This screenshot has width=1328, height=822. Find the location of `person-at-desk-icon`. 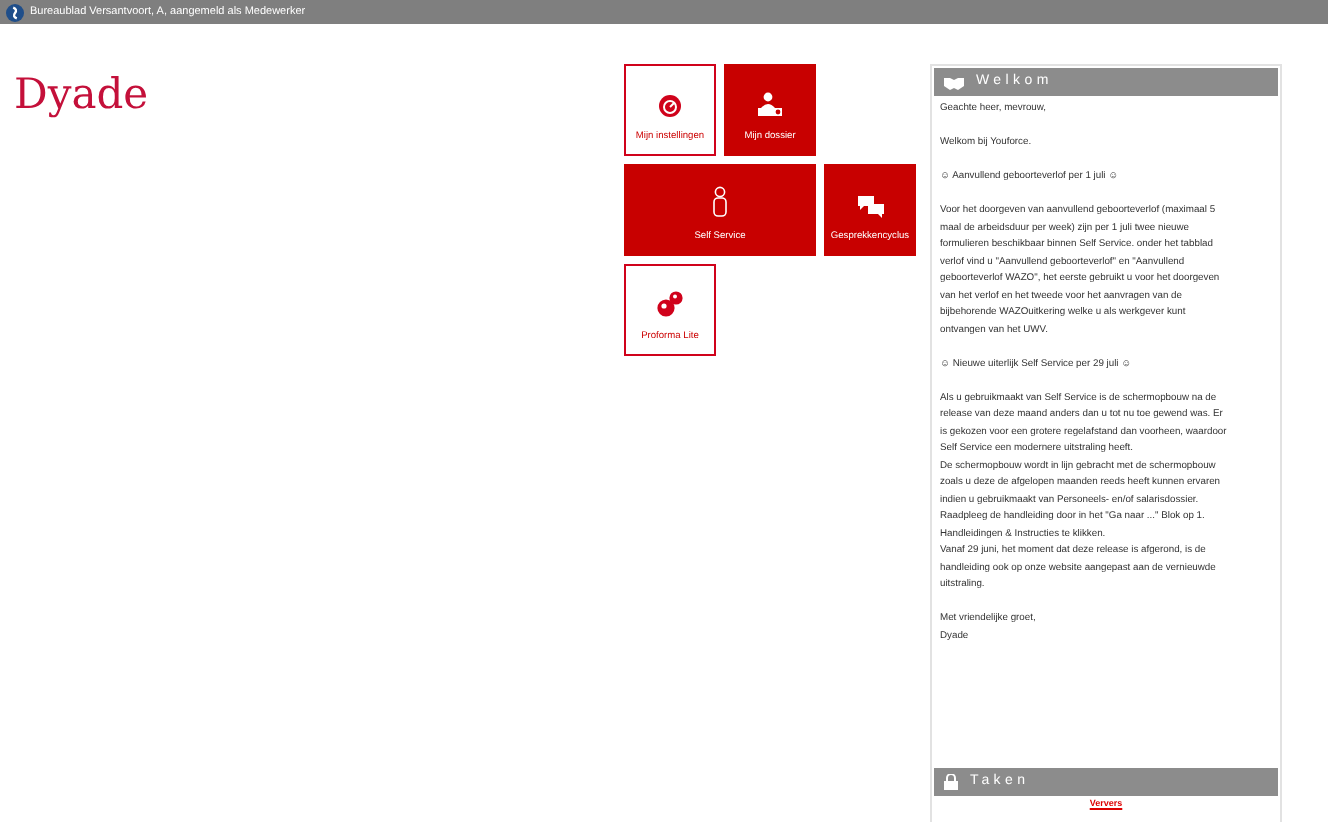

person-at-desk-icon is located at coordinates (770, 105).